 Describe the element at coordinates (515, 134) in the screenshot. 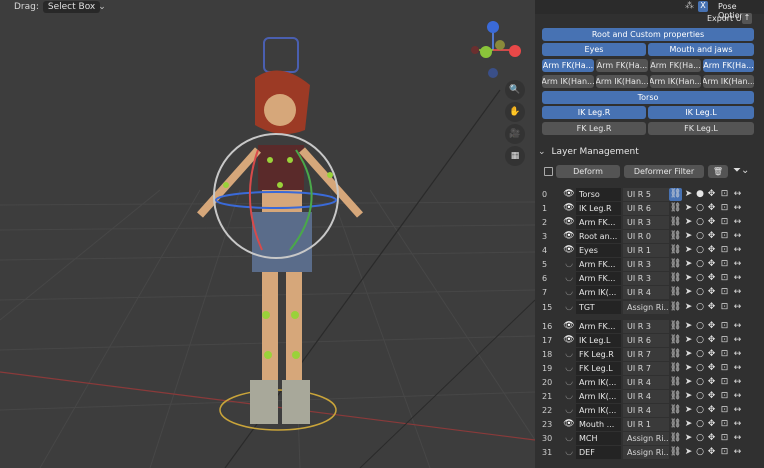

I see `camera-icon: 🎥` at that location.